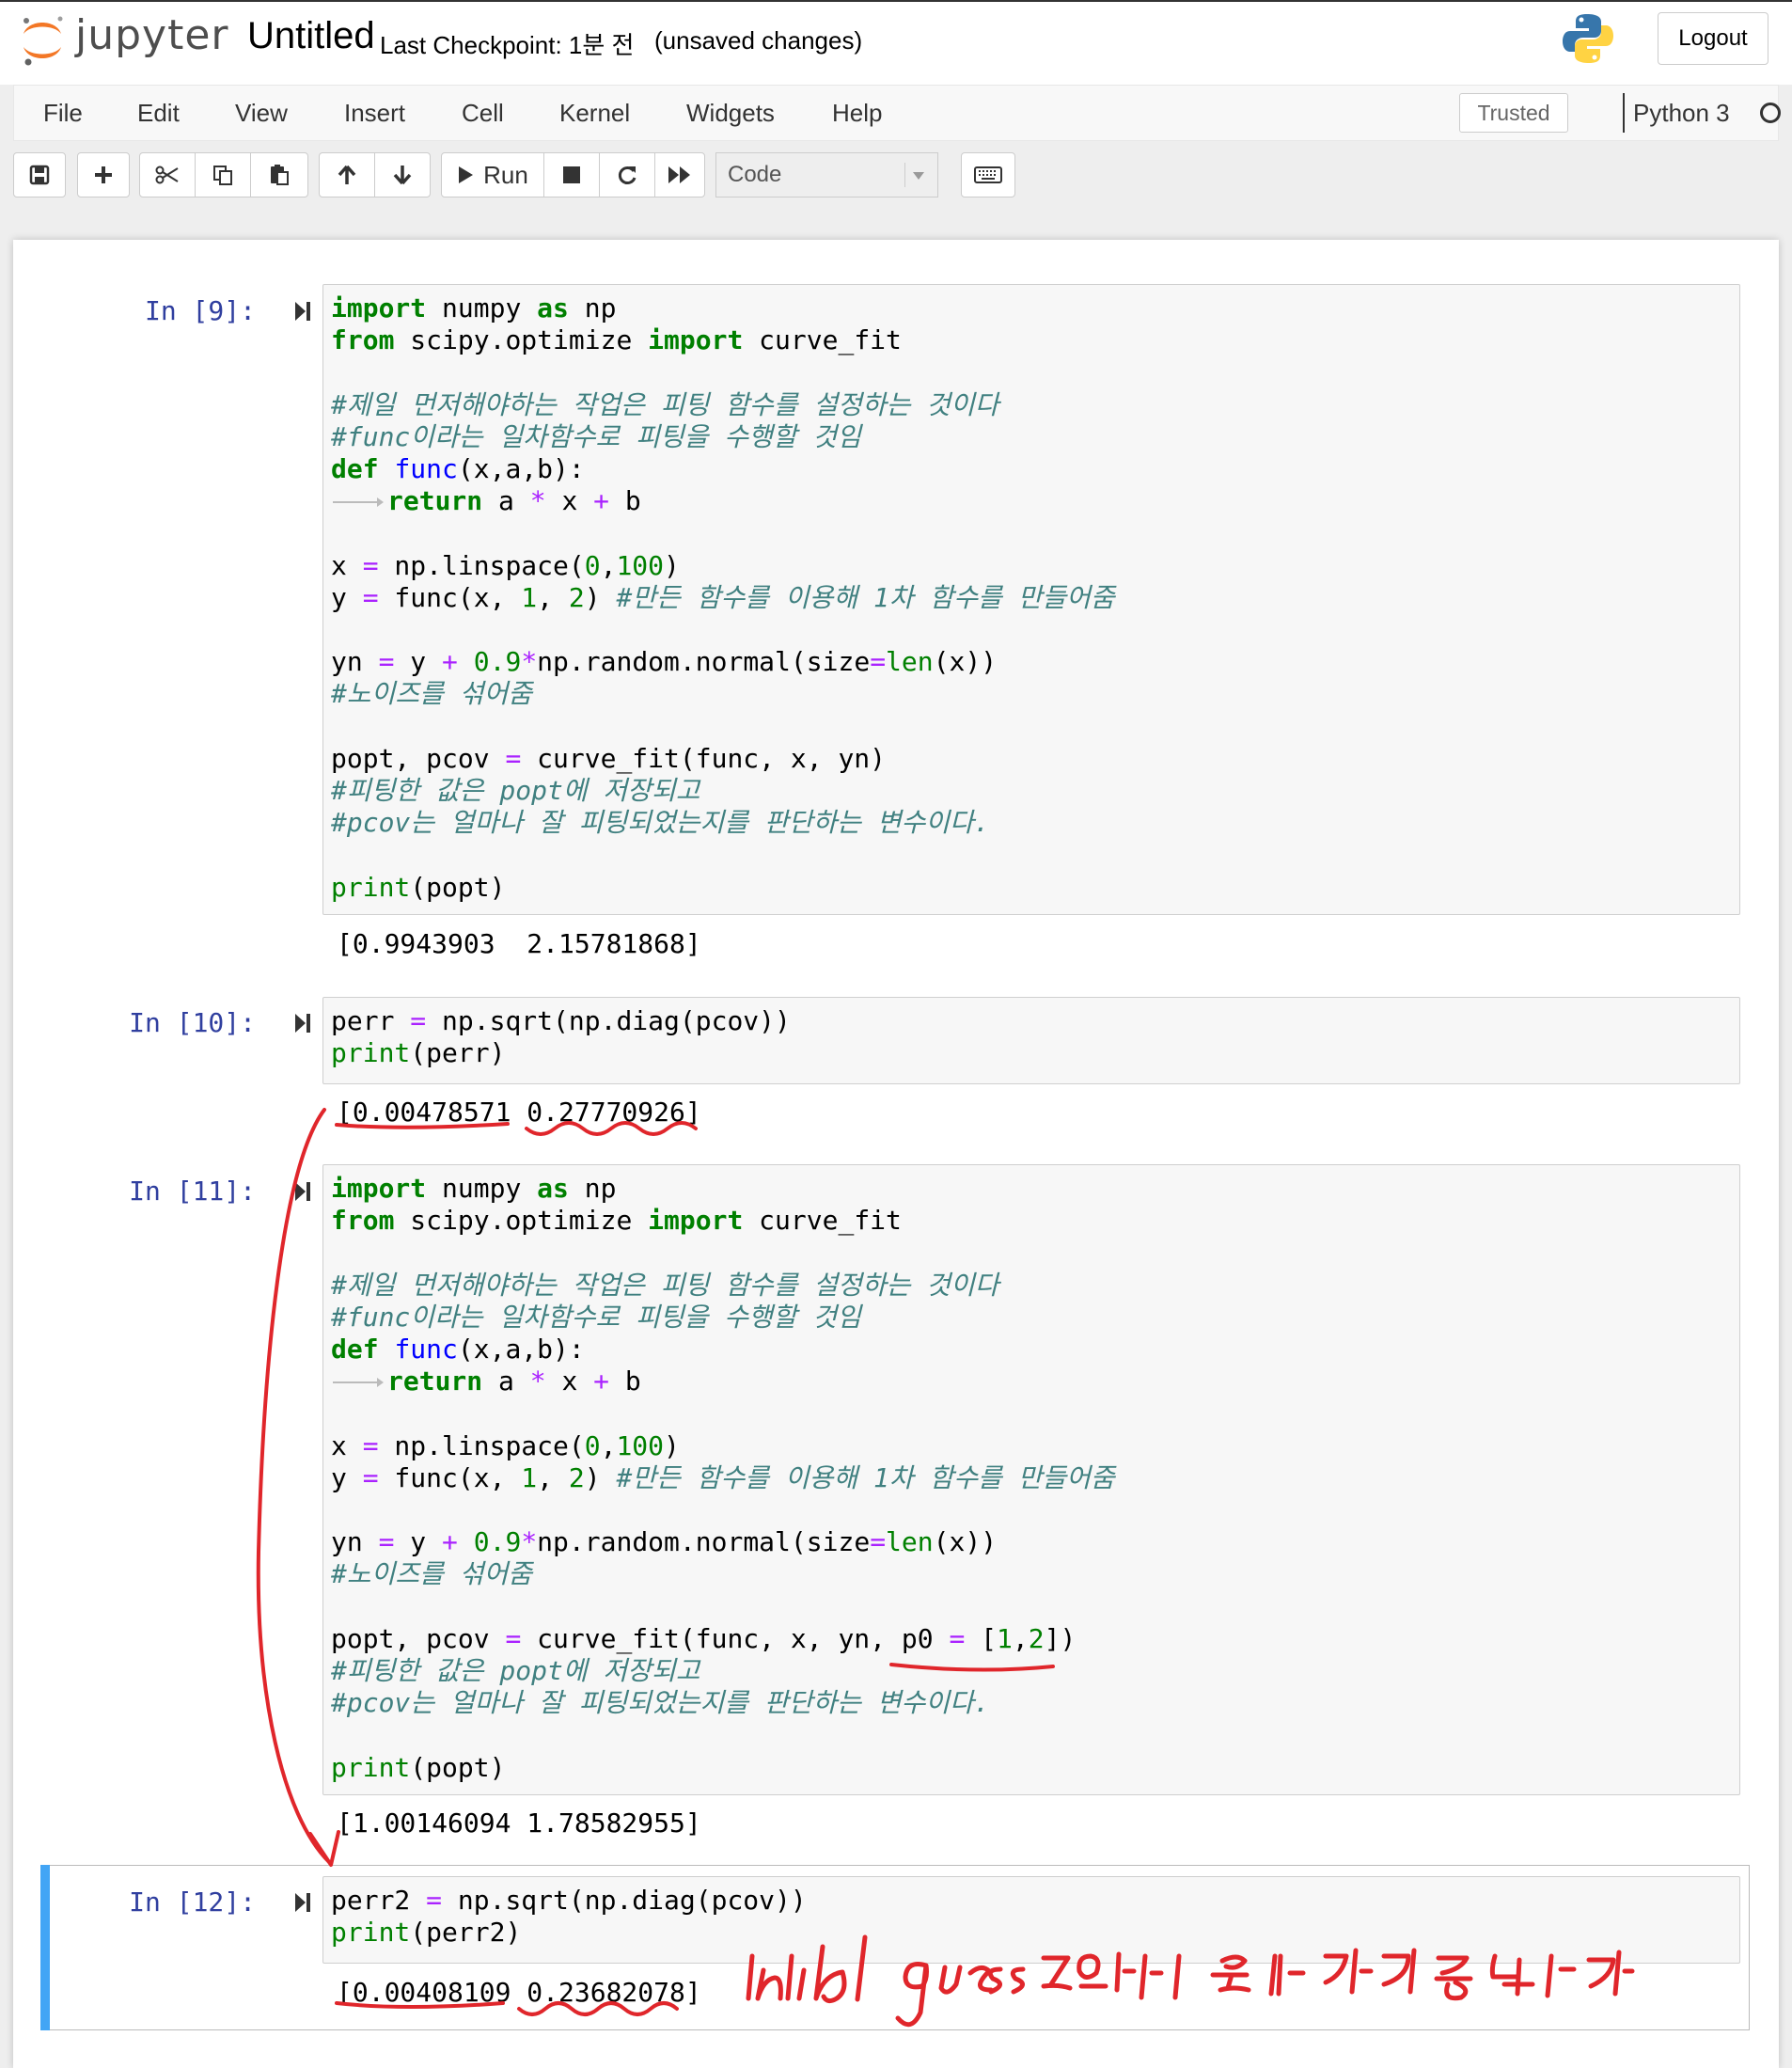 This screenshot has width=1792, height=2068. What do you see at coordinates (826, 175) in the screenshot?
I see `cell-type-select: Code` at bounding box center [826, 175].